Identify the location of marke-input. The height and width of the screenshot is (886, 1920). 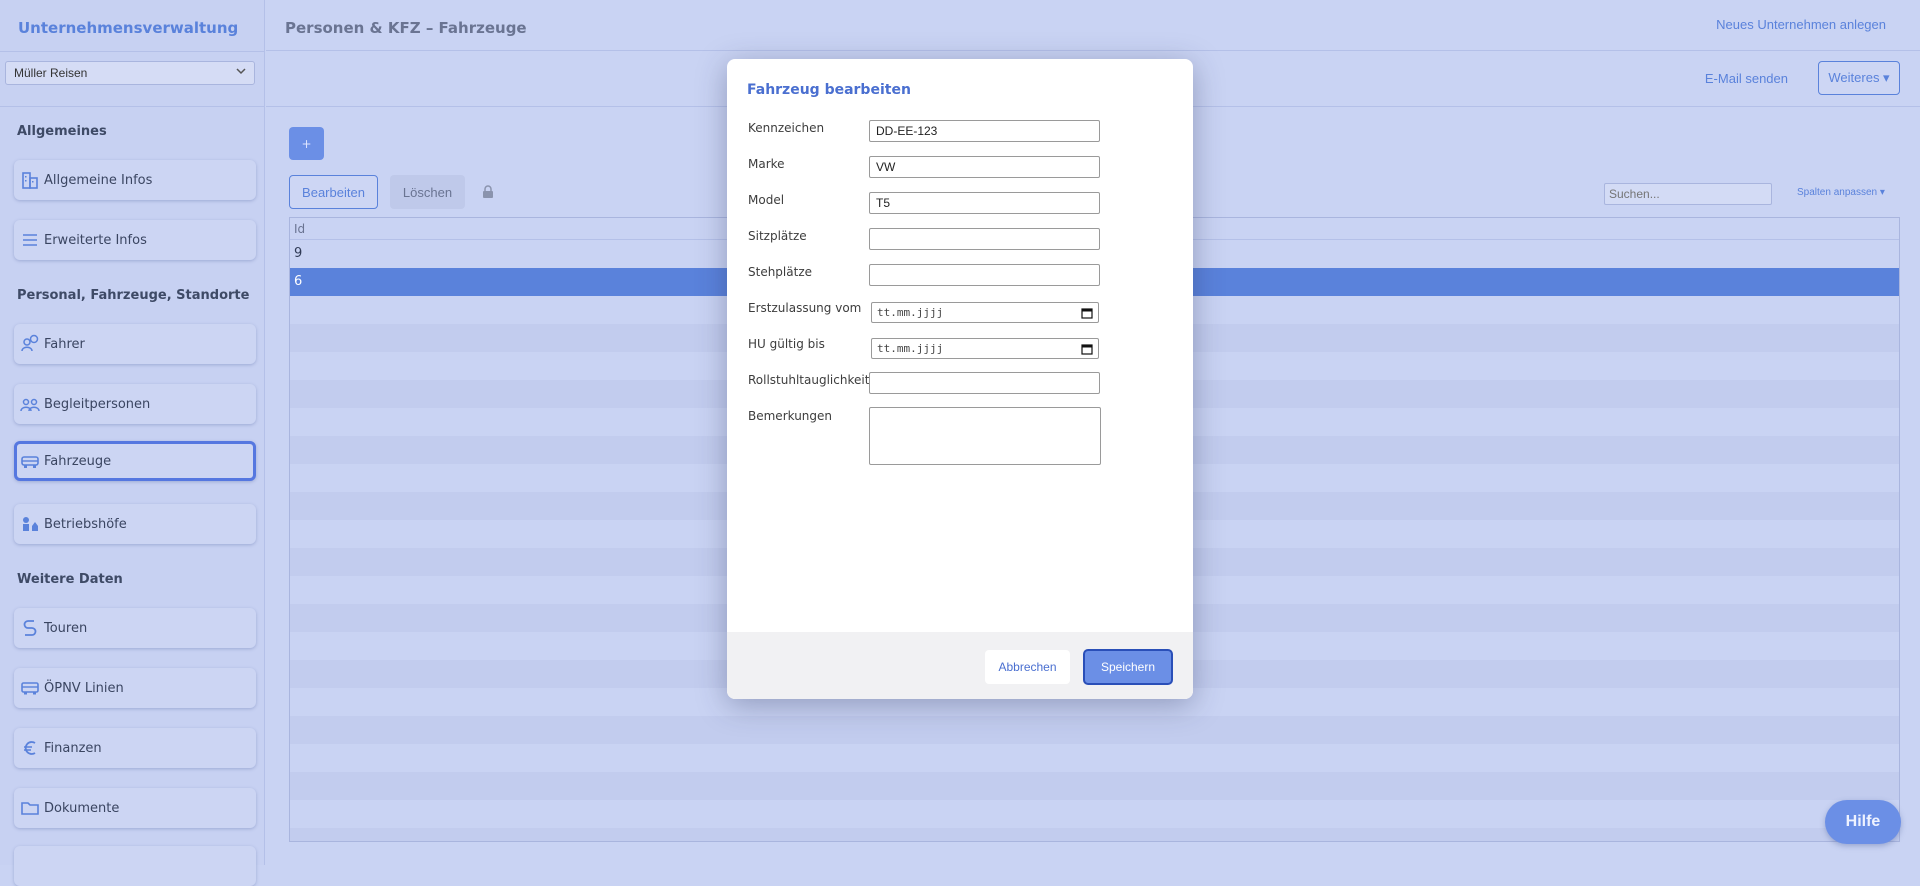
(984, 167).